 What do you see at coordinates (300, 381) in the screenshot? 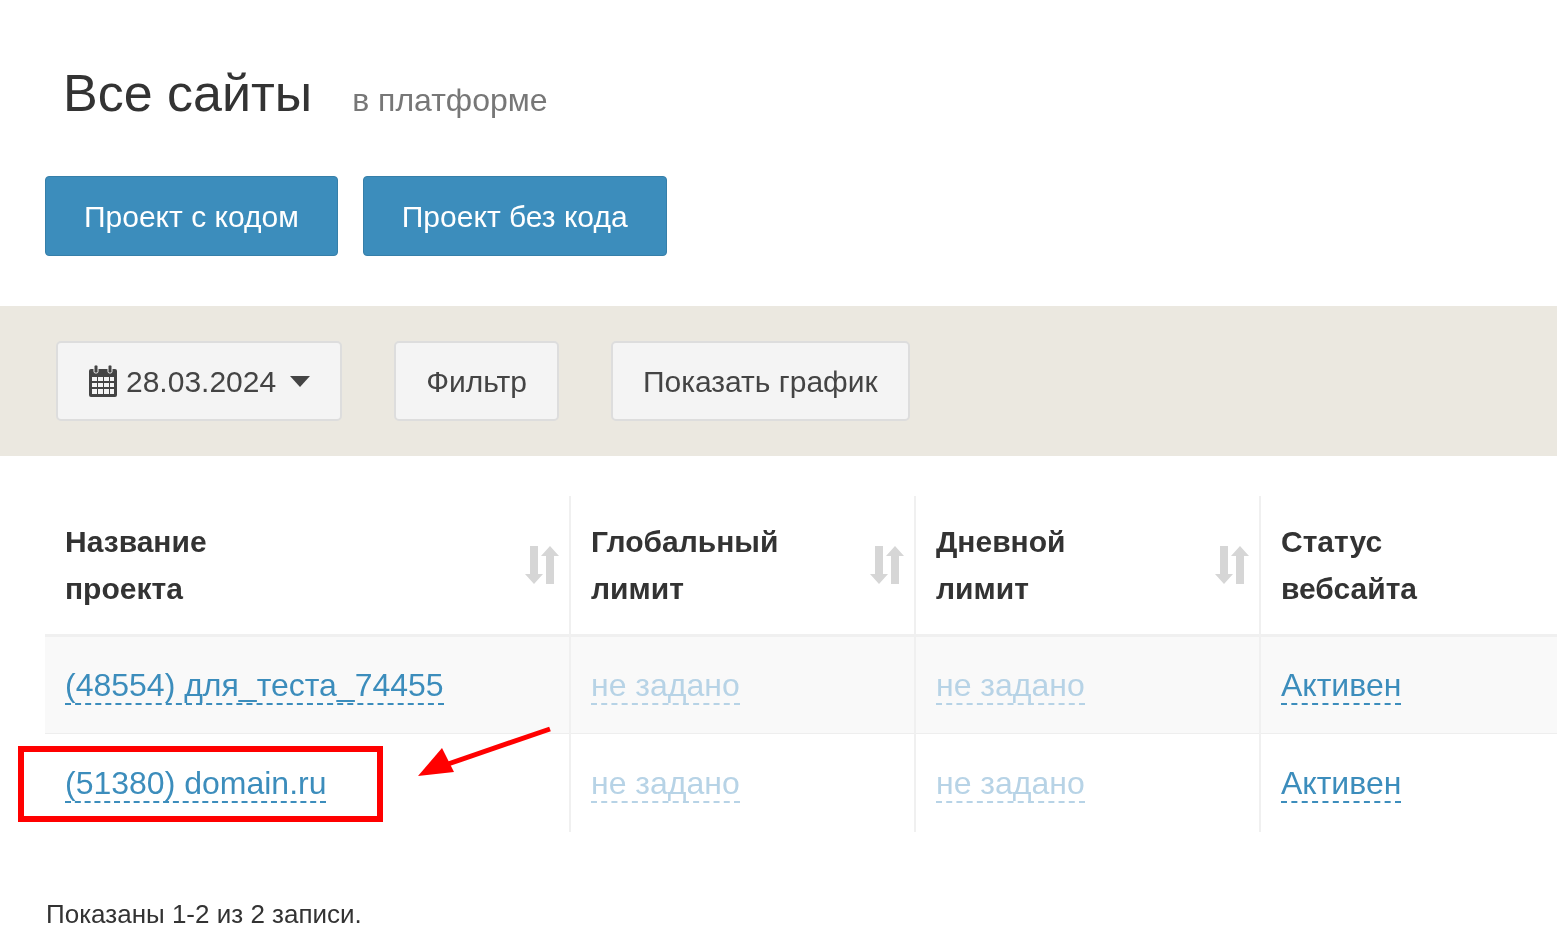
I see `caret-icon` at bounding box center [300, 381].